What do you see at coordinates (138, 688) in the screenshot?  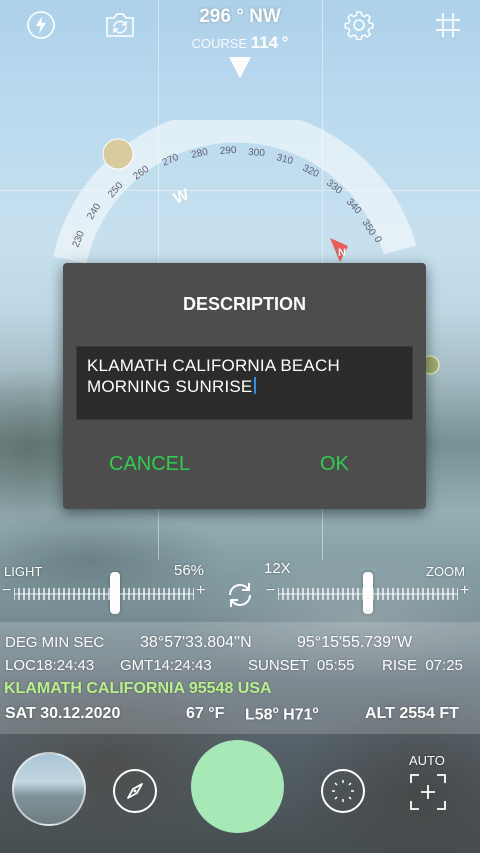 I see `location-name: KLAMATH CALIFORNIA 95548 USA` at bounding box center [138, 688].